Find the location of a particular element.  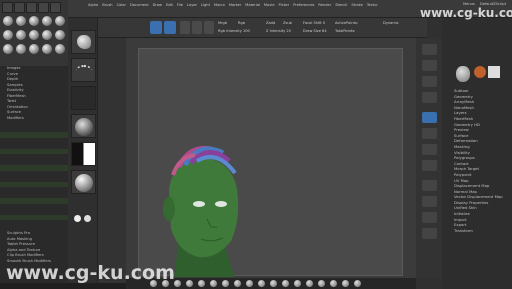

current-brush-thumb is located at coordinates (83, 42).